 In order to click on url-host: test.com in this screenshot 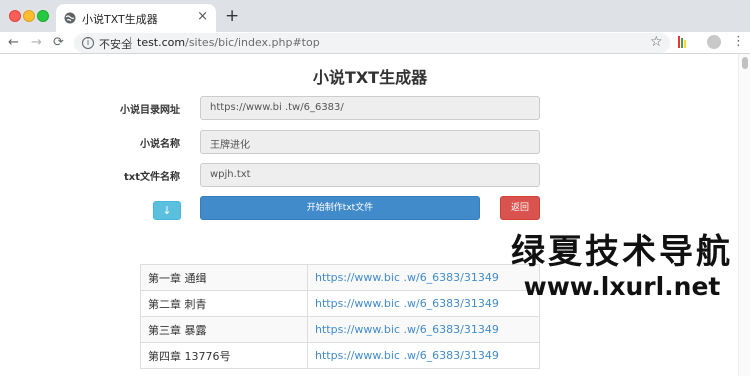, I will do `click(161, 42)`.